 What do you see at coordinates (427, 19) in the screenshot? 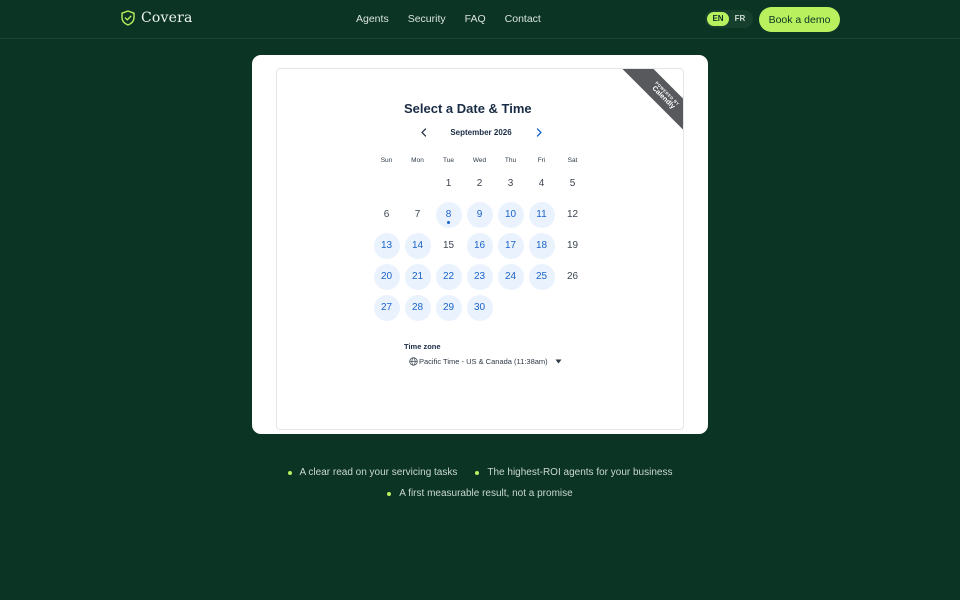
I see `nav-link-security: Security` at bounding box center [427, 19].